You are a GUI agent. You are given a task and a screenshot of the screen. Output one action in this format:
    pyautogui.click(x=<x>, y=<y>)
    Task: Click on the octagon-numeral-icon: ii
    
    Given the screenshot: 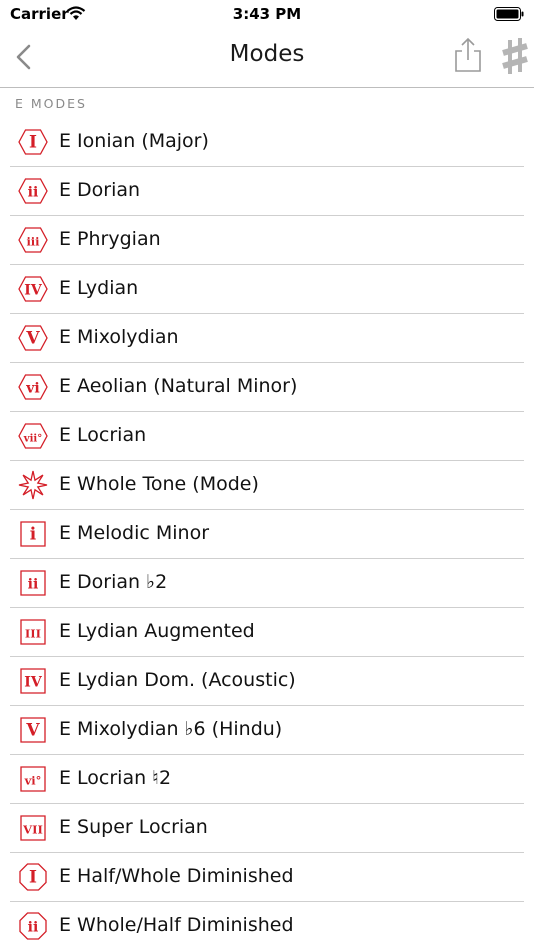 What is the action you would take?
    pyautogui.click(x=33, y=926)
    